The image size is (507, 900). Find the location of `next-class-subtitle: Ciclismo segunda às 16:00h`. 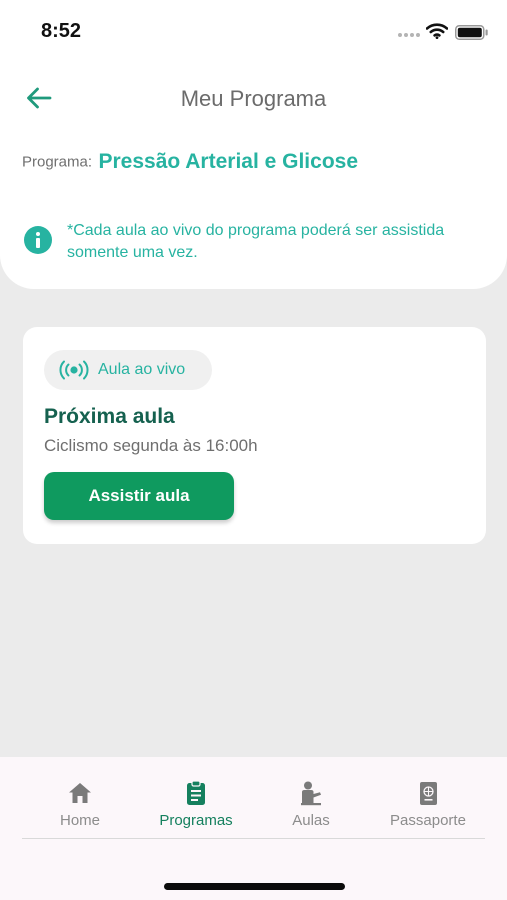

next-class-subtitle: Ciclismo segunda às 16:00h is located at coordinates (151, 445).